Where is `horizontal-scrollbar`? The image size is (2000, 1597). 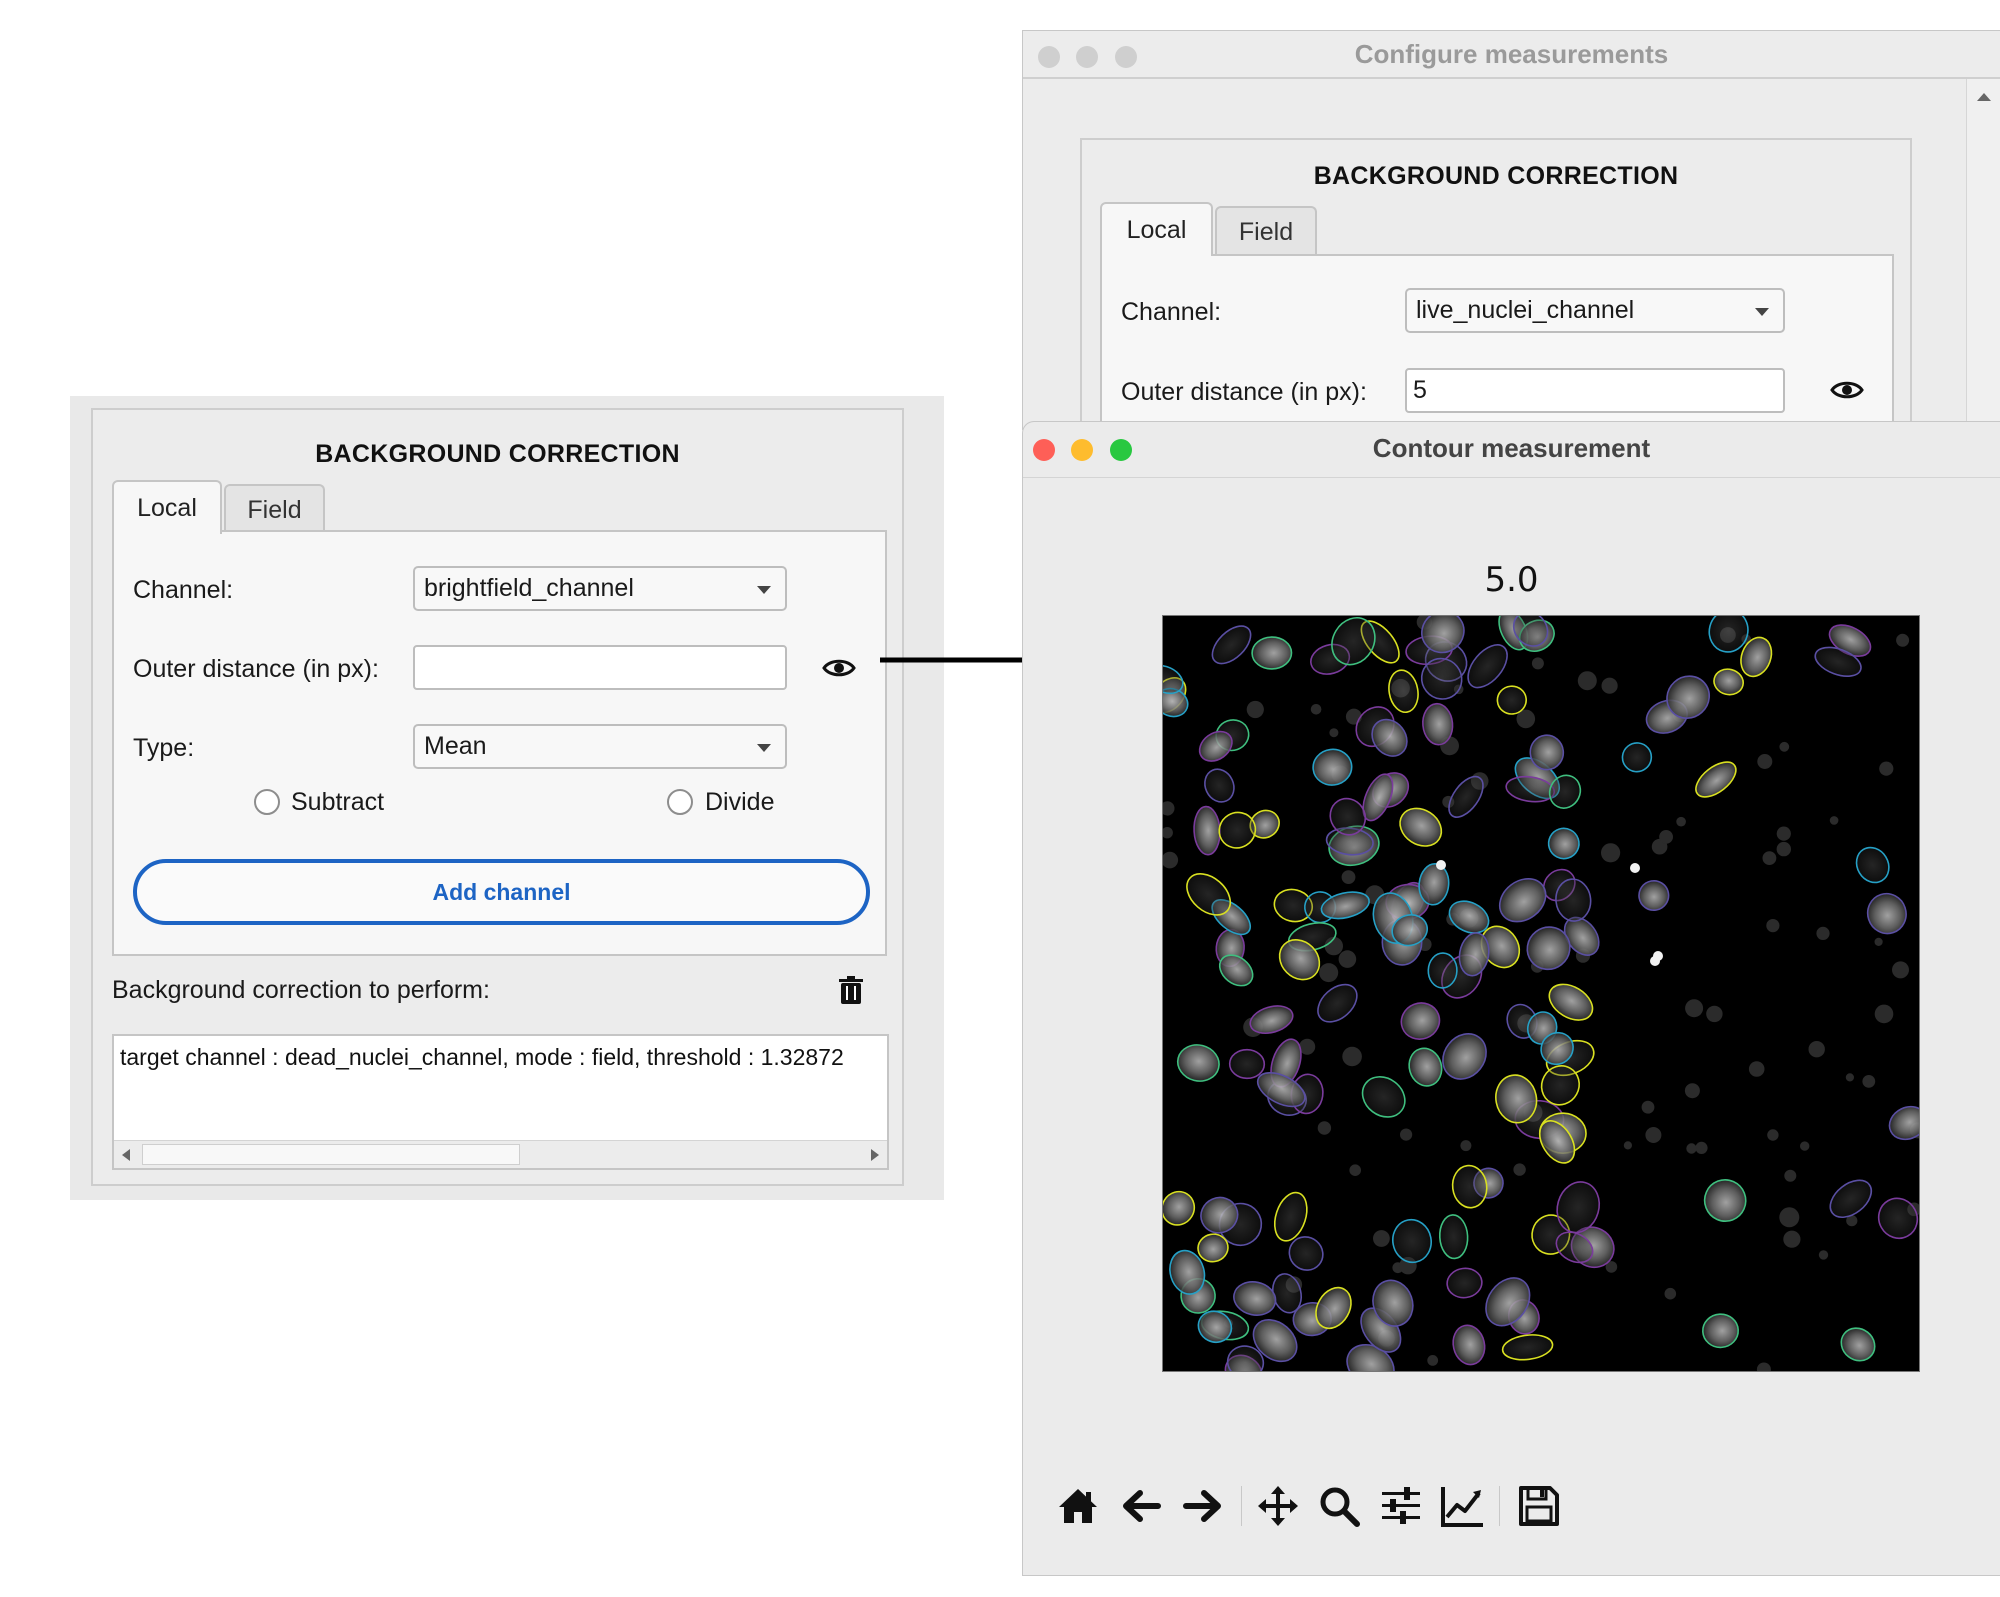
horizontal-scrollbar is located at coordinates (500, 1154).